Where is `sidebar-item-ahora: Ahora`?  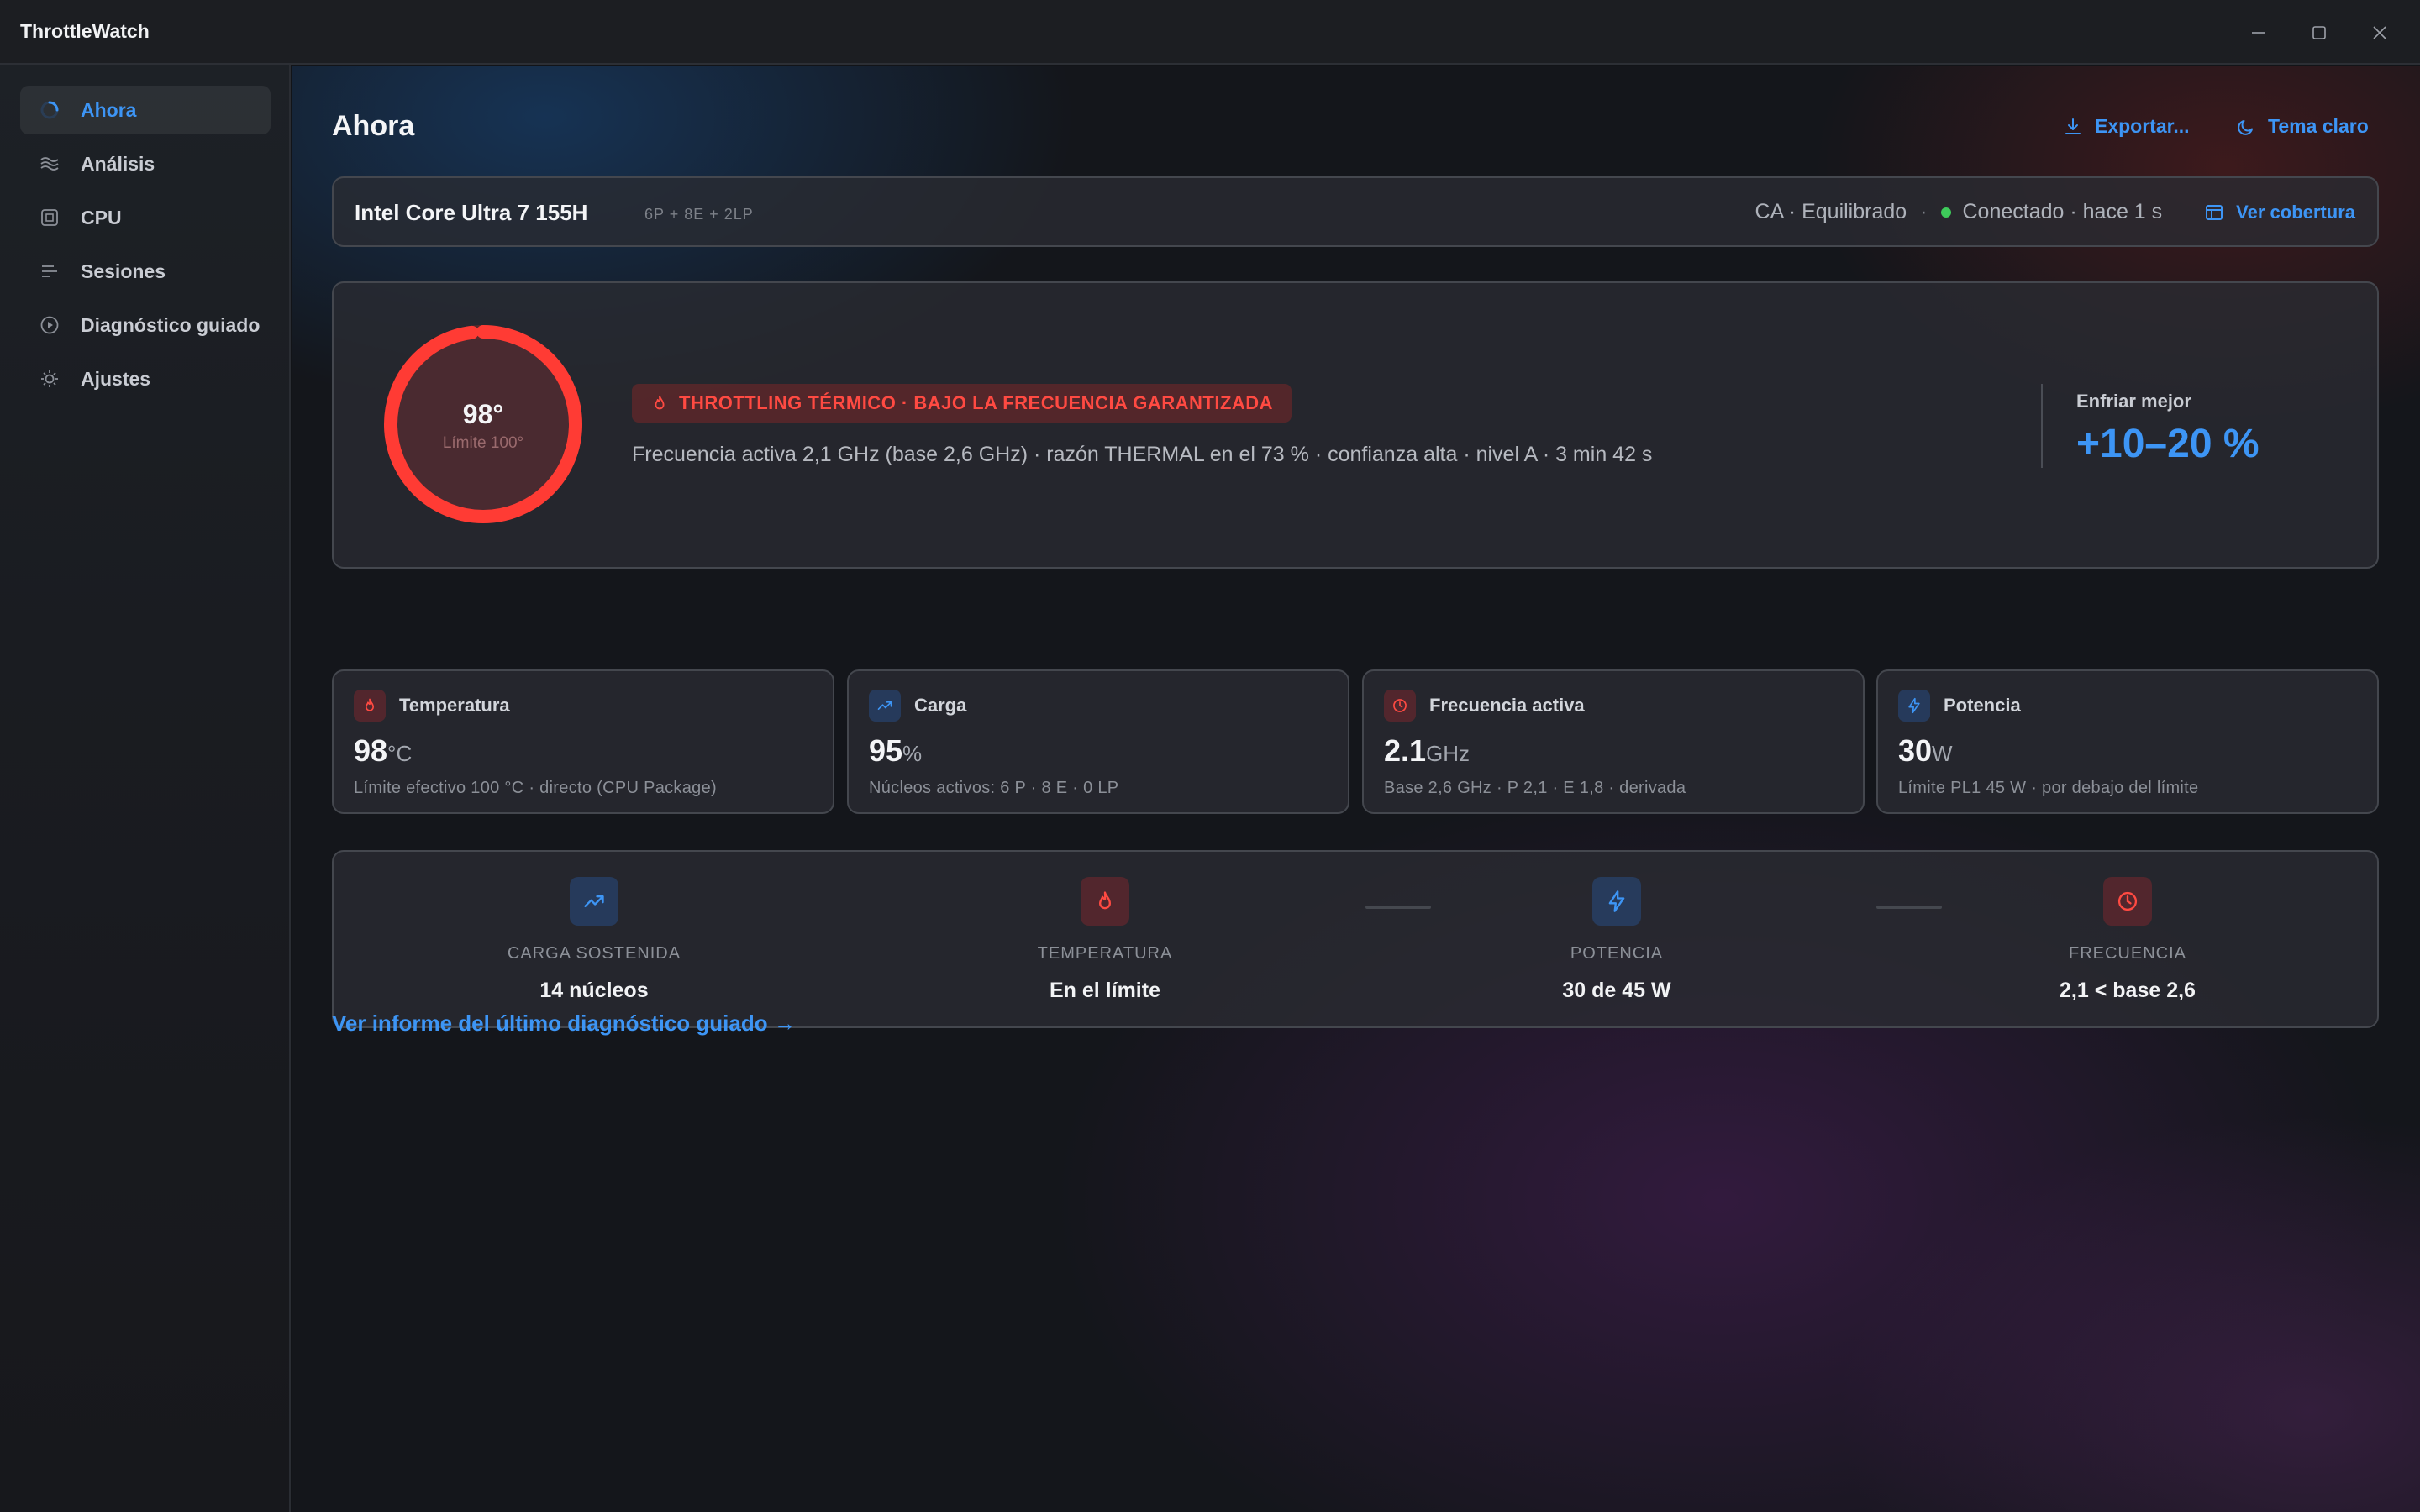 sidebar-item-ahora: Ahora is located at coordinates (146, 110).